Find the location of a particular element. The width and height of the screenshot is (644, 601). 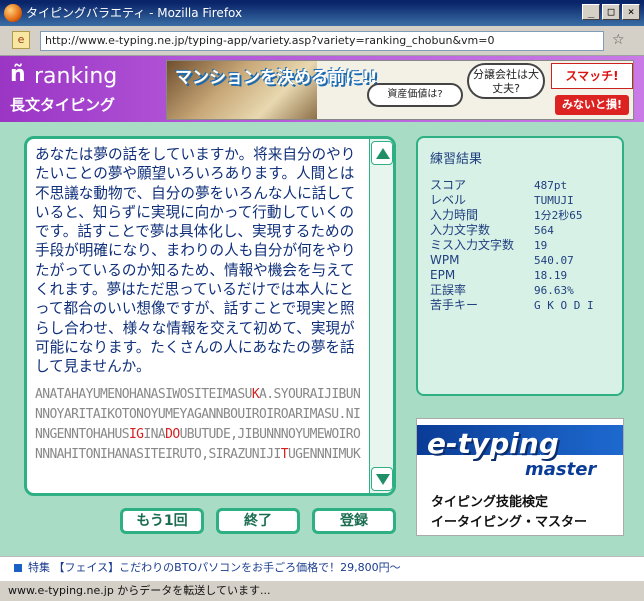

result-label: 入力時間 is located at coordinates (454, 215).